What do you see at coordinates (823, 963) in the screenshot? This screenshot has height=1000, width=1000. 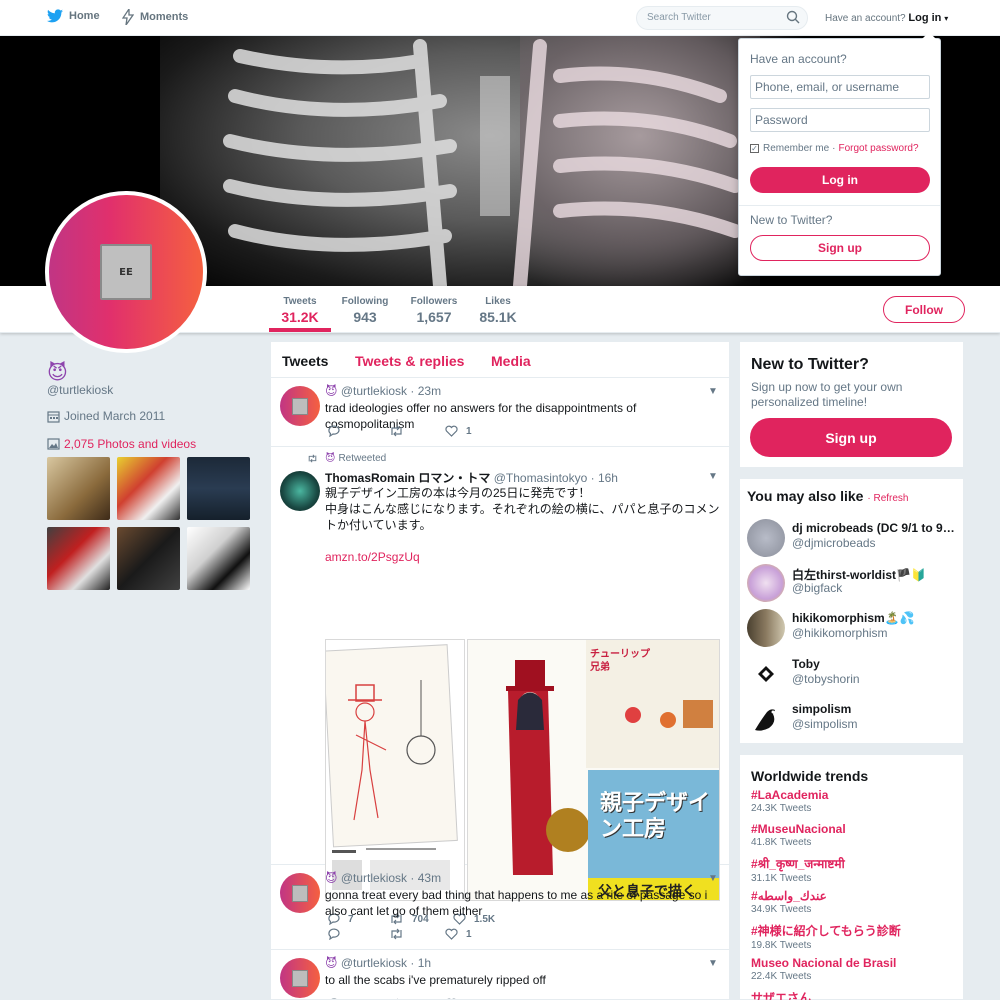 I see `trend-name: Museo Nacional de Brasil` at bounding box center [823, 963].